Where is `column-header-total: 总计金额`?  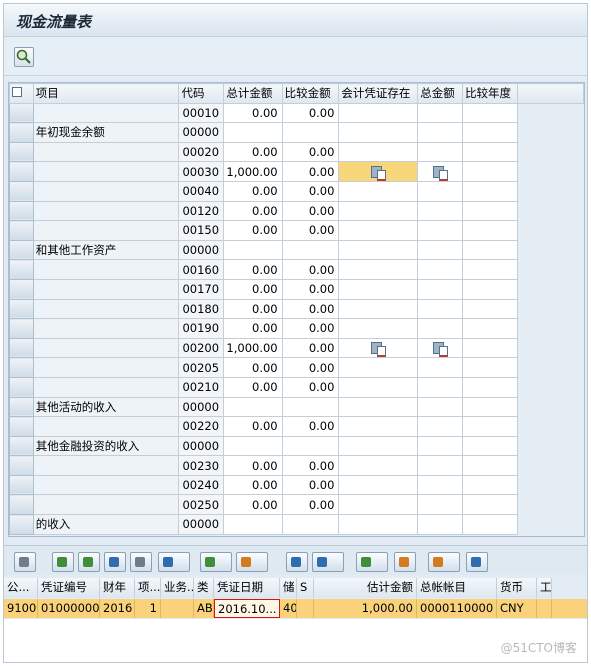
column-header-total: 总计金额 is located at coordinates (253, 93).